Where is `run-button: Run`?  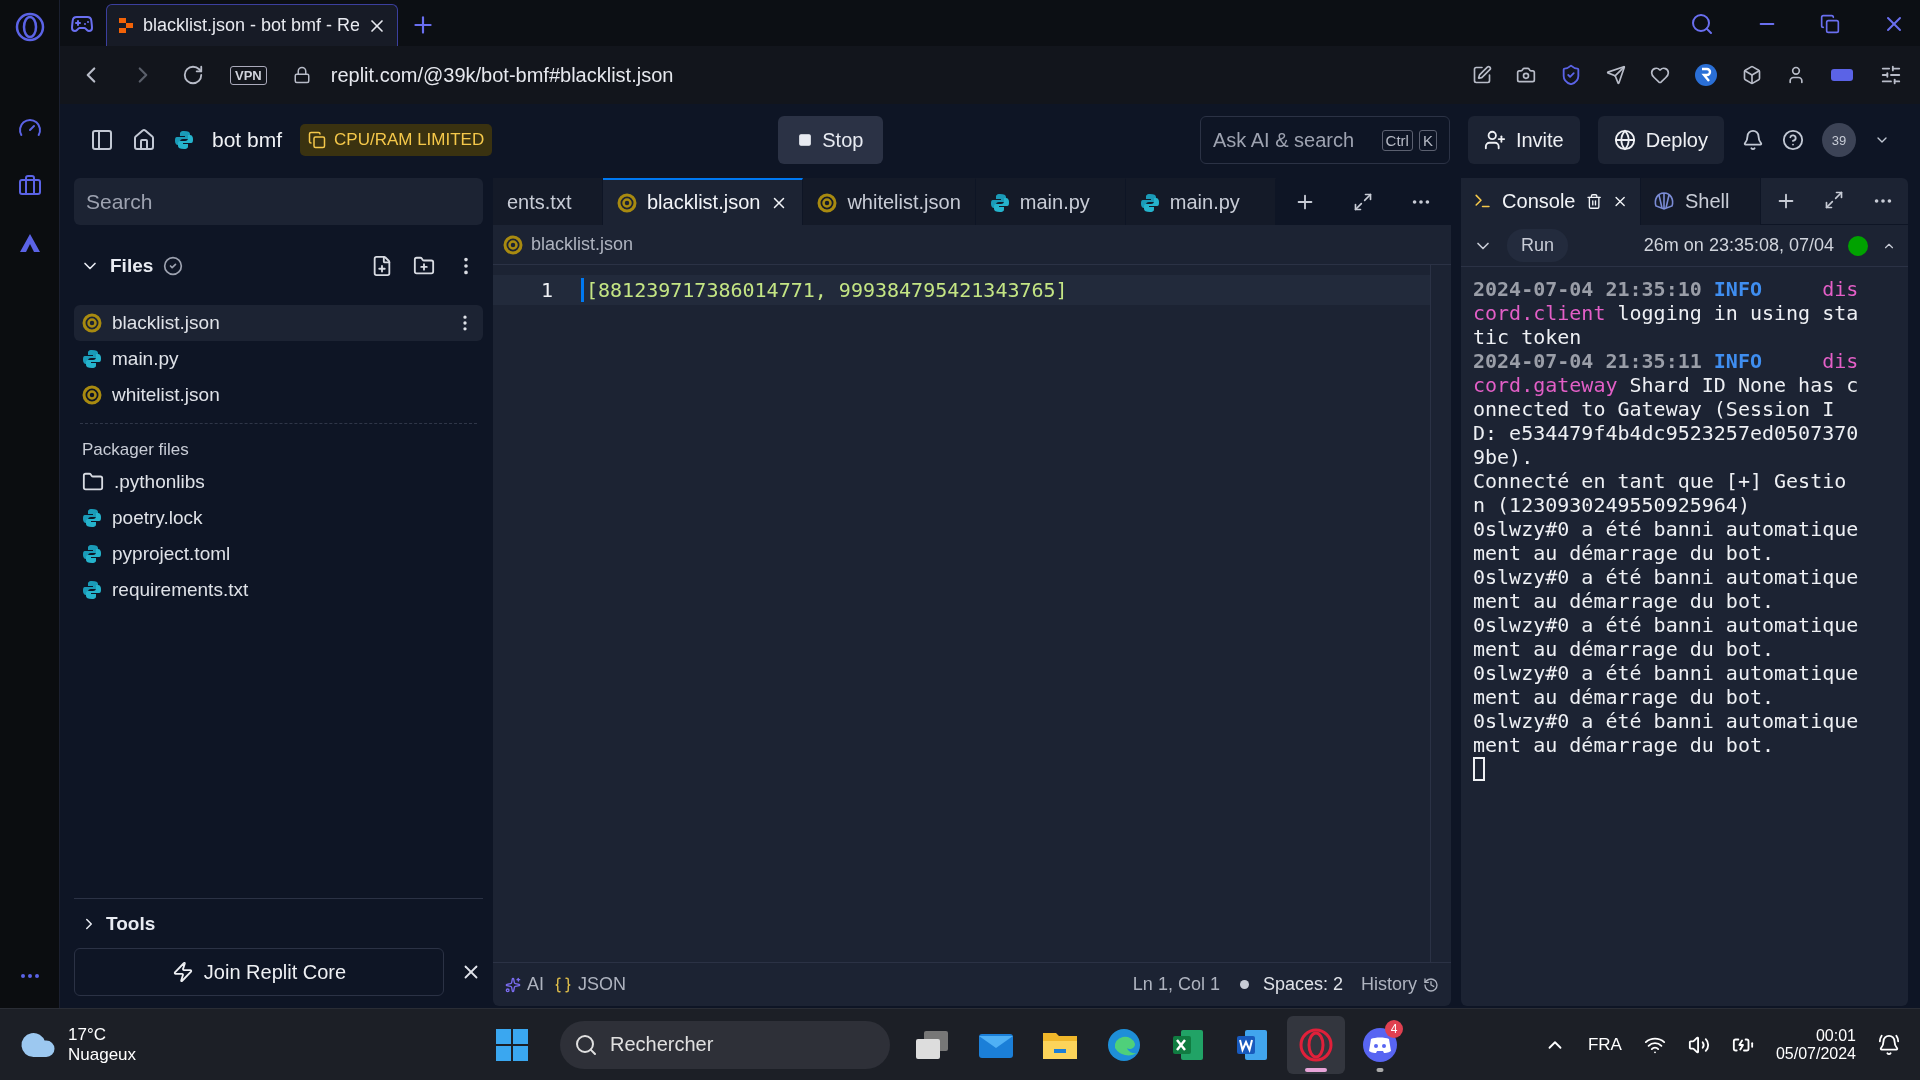 run-button: Run is located at coordinates (1538, 245).